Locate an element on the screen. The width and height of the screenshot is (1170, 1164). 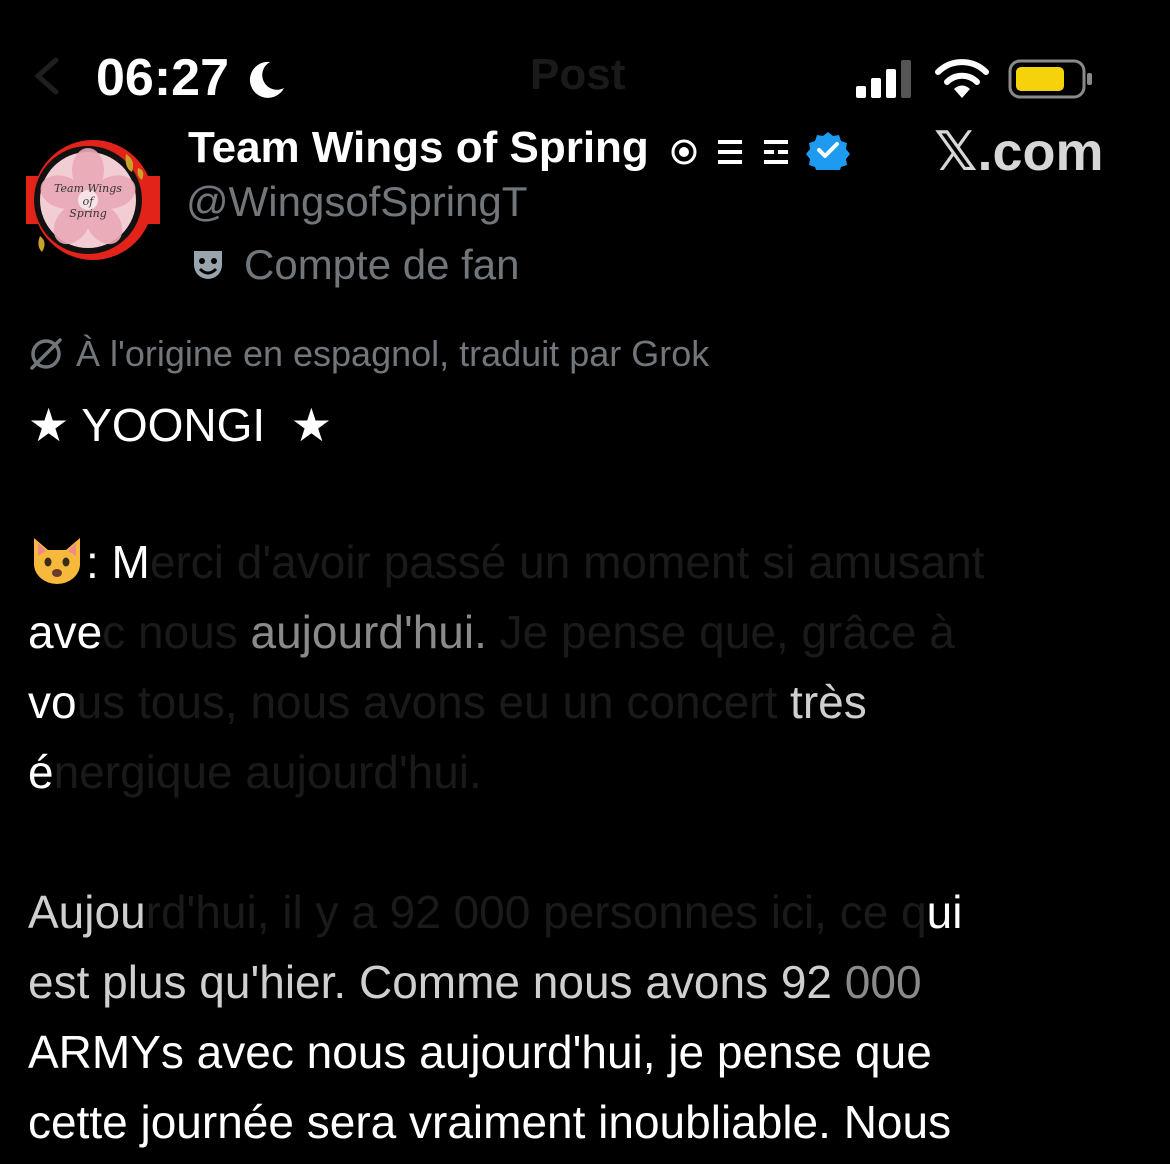
cellular-signal-icon is located at coordinates (883, 79).